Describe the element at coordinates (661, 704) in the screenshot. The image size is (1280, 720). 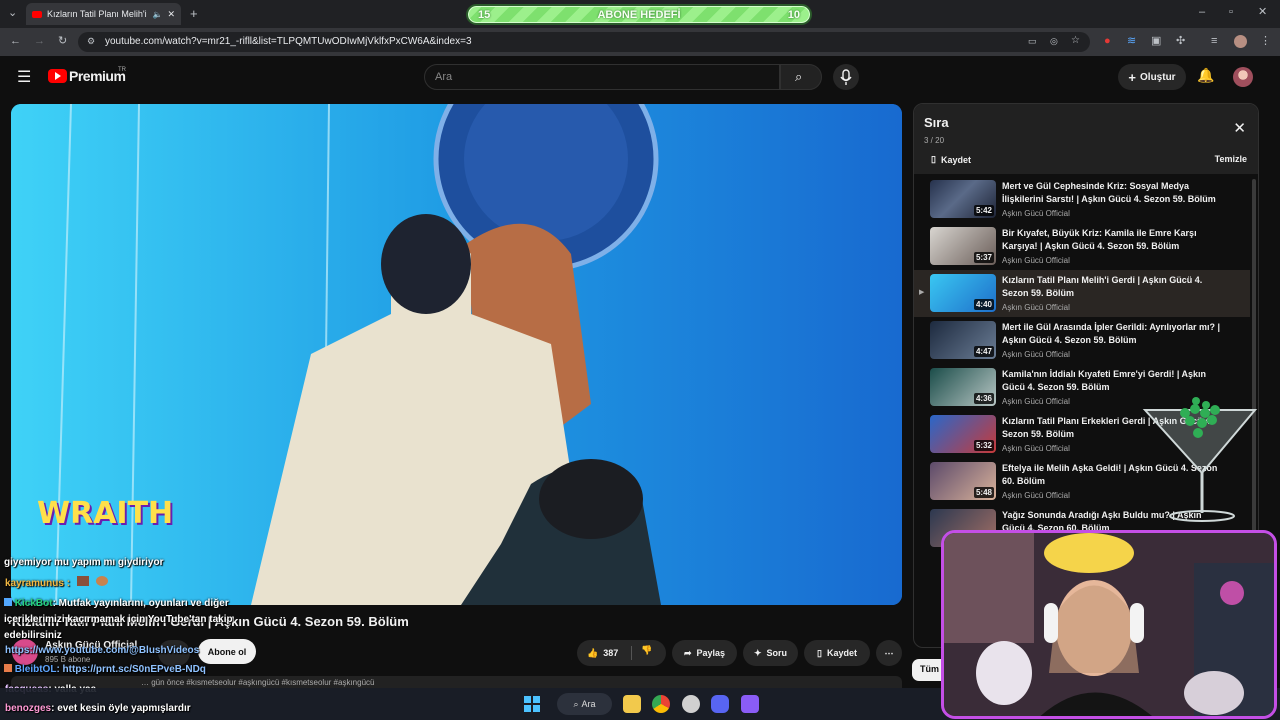
I see `chrome-icon` at that location.